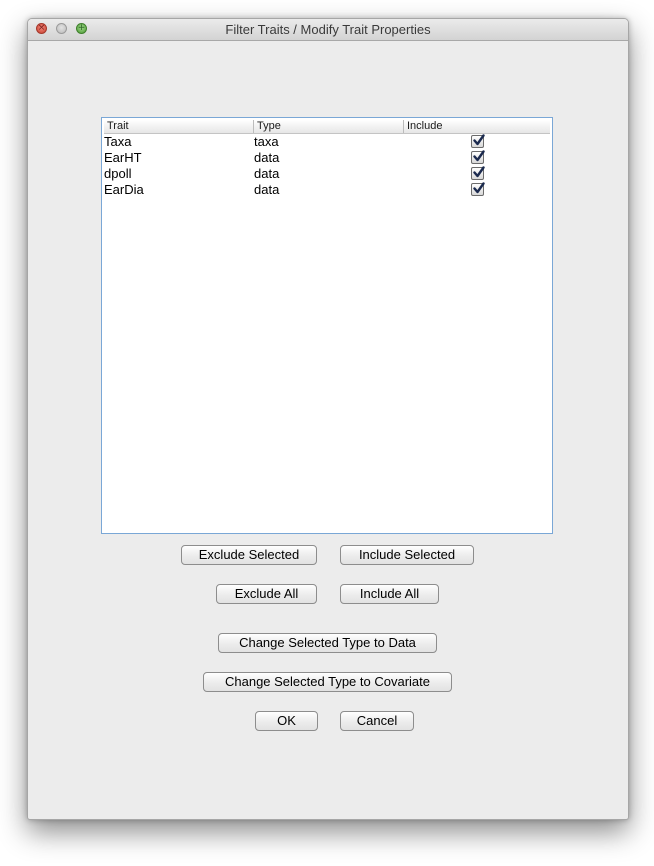 This screenshot has height=866, width=654. What do you see at coordinates (327, 142) in the screenshot?
I see `table-row: Taxa taxa` at bounding box center [327, 142].